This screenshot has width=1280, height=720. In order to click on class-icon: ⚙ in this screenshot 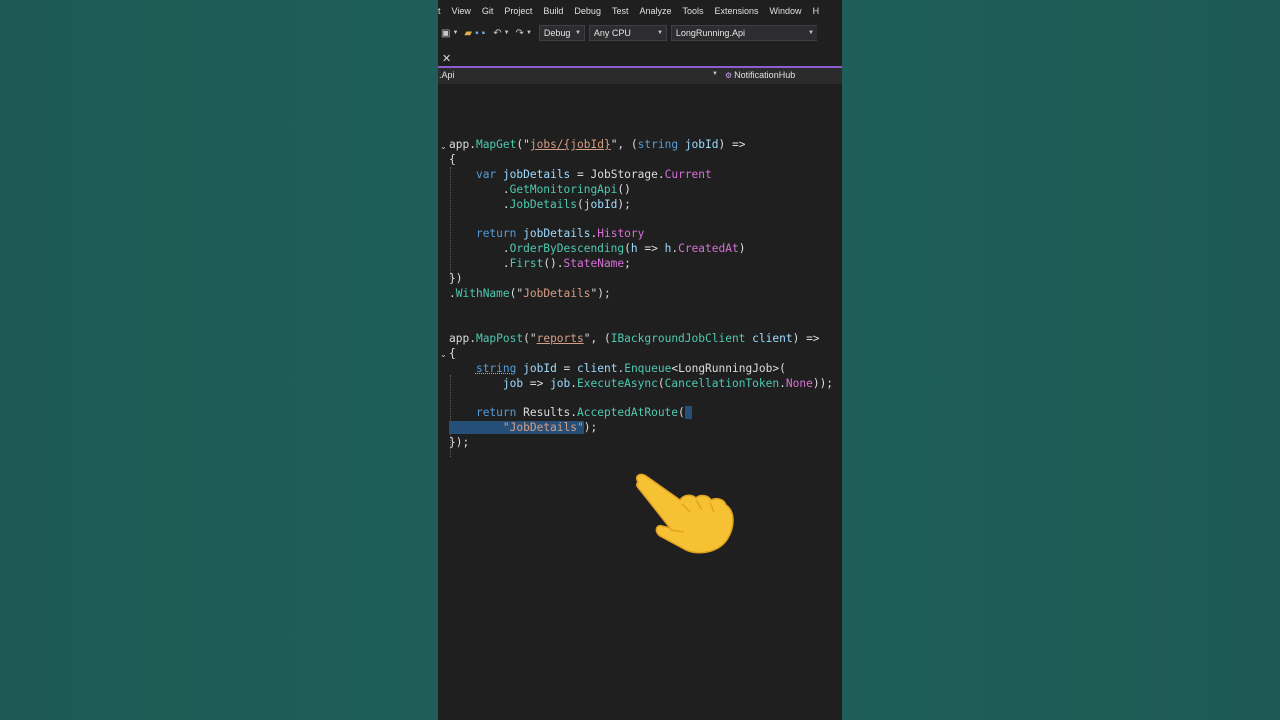, I will do `click(729, 75)`.